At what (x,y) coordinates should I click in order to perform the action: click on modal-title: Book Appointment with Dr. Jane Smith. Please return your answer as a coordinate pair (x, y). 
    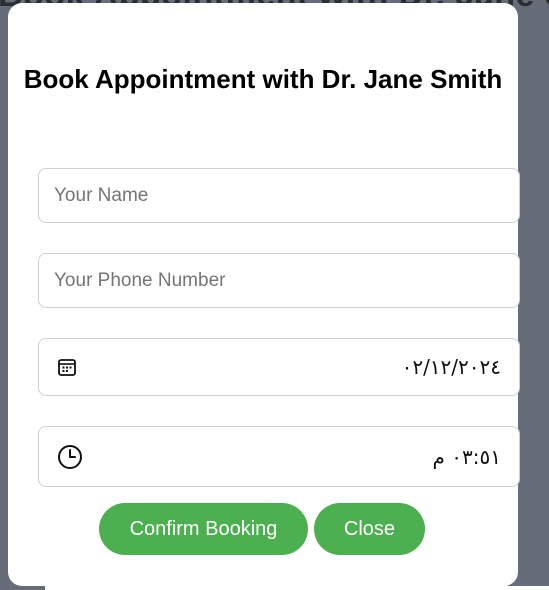
    Looking at the image, I should click on (263, 79).